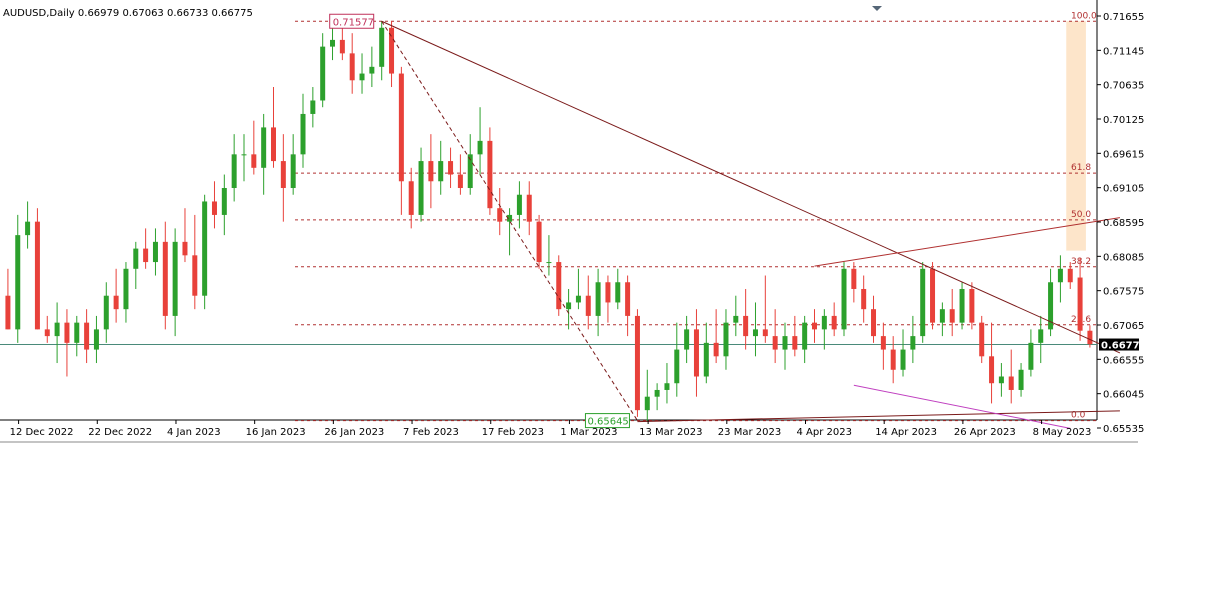  Describe the element at coordinates (39, 13) in the screenshot. I see `symbol-label: AUDUSD,Daily` at that location.